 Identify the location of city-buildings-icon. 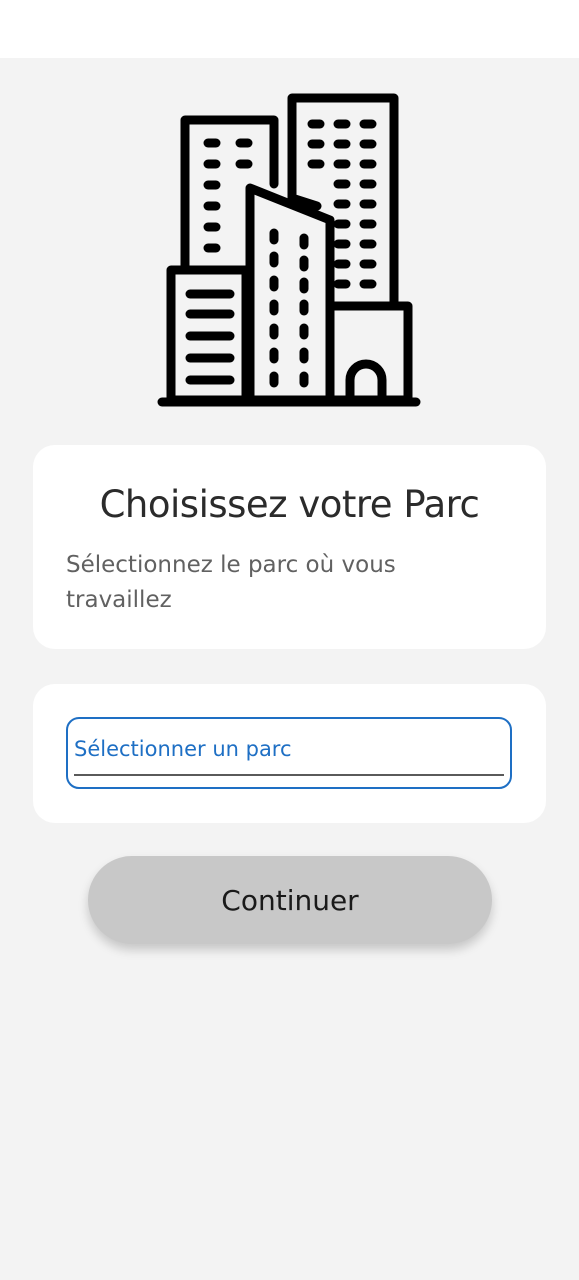
(289, 250).